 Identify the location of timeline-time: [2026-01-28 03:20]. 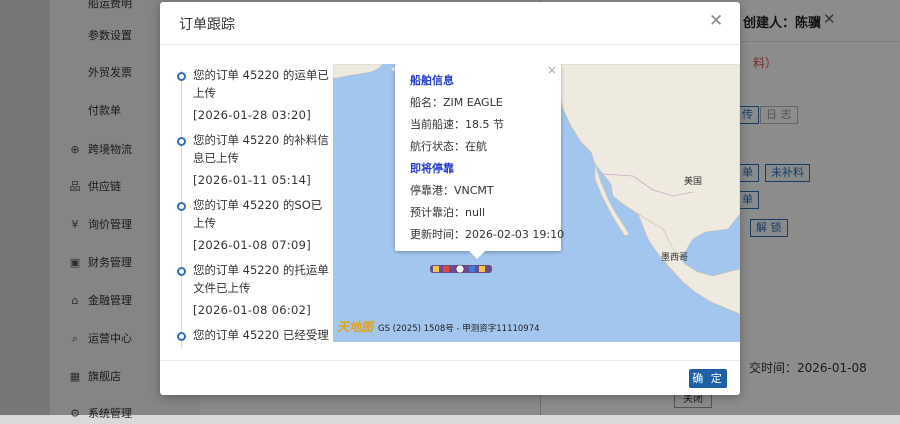
(252, 115).